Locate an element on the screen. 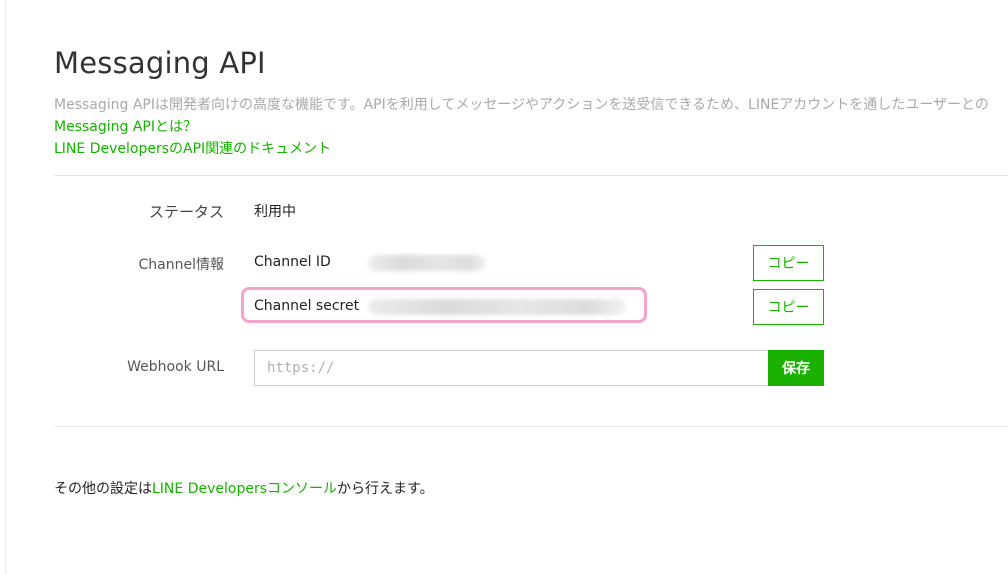  api-docs-link: LINE DevelopersのAPI関連のドキュメント is located at coordinates (192, 148).